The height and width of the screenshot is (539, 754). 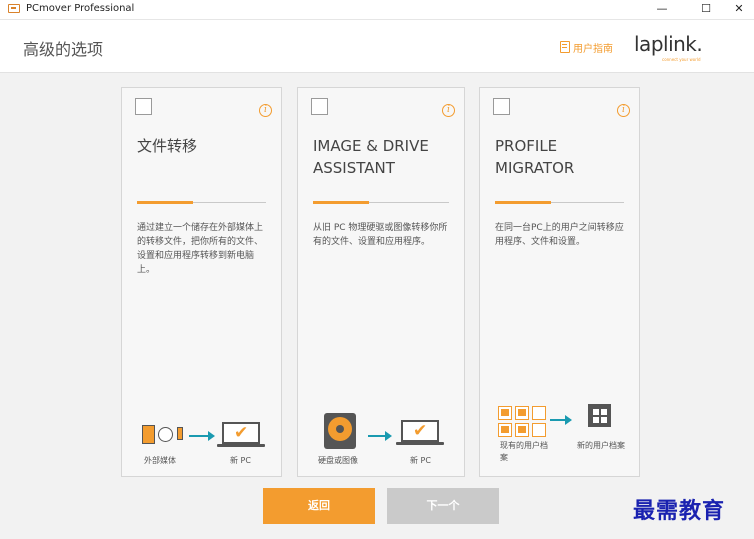 What do you see at coordinates (371, 157) in the screenshot?
I see `card-title: IMAGE & DRIVE ASSISTANT` at bounding box center [371, 157].